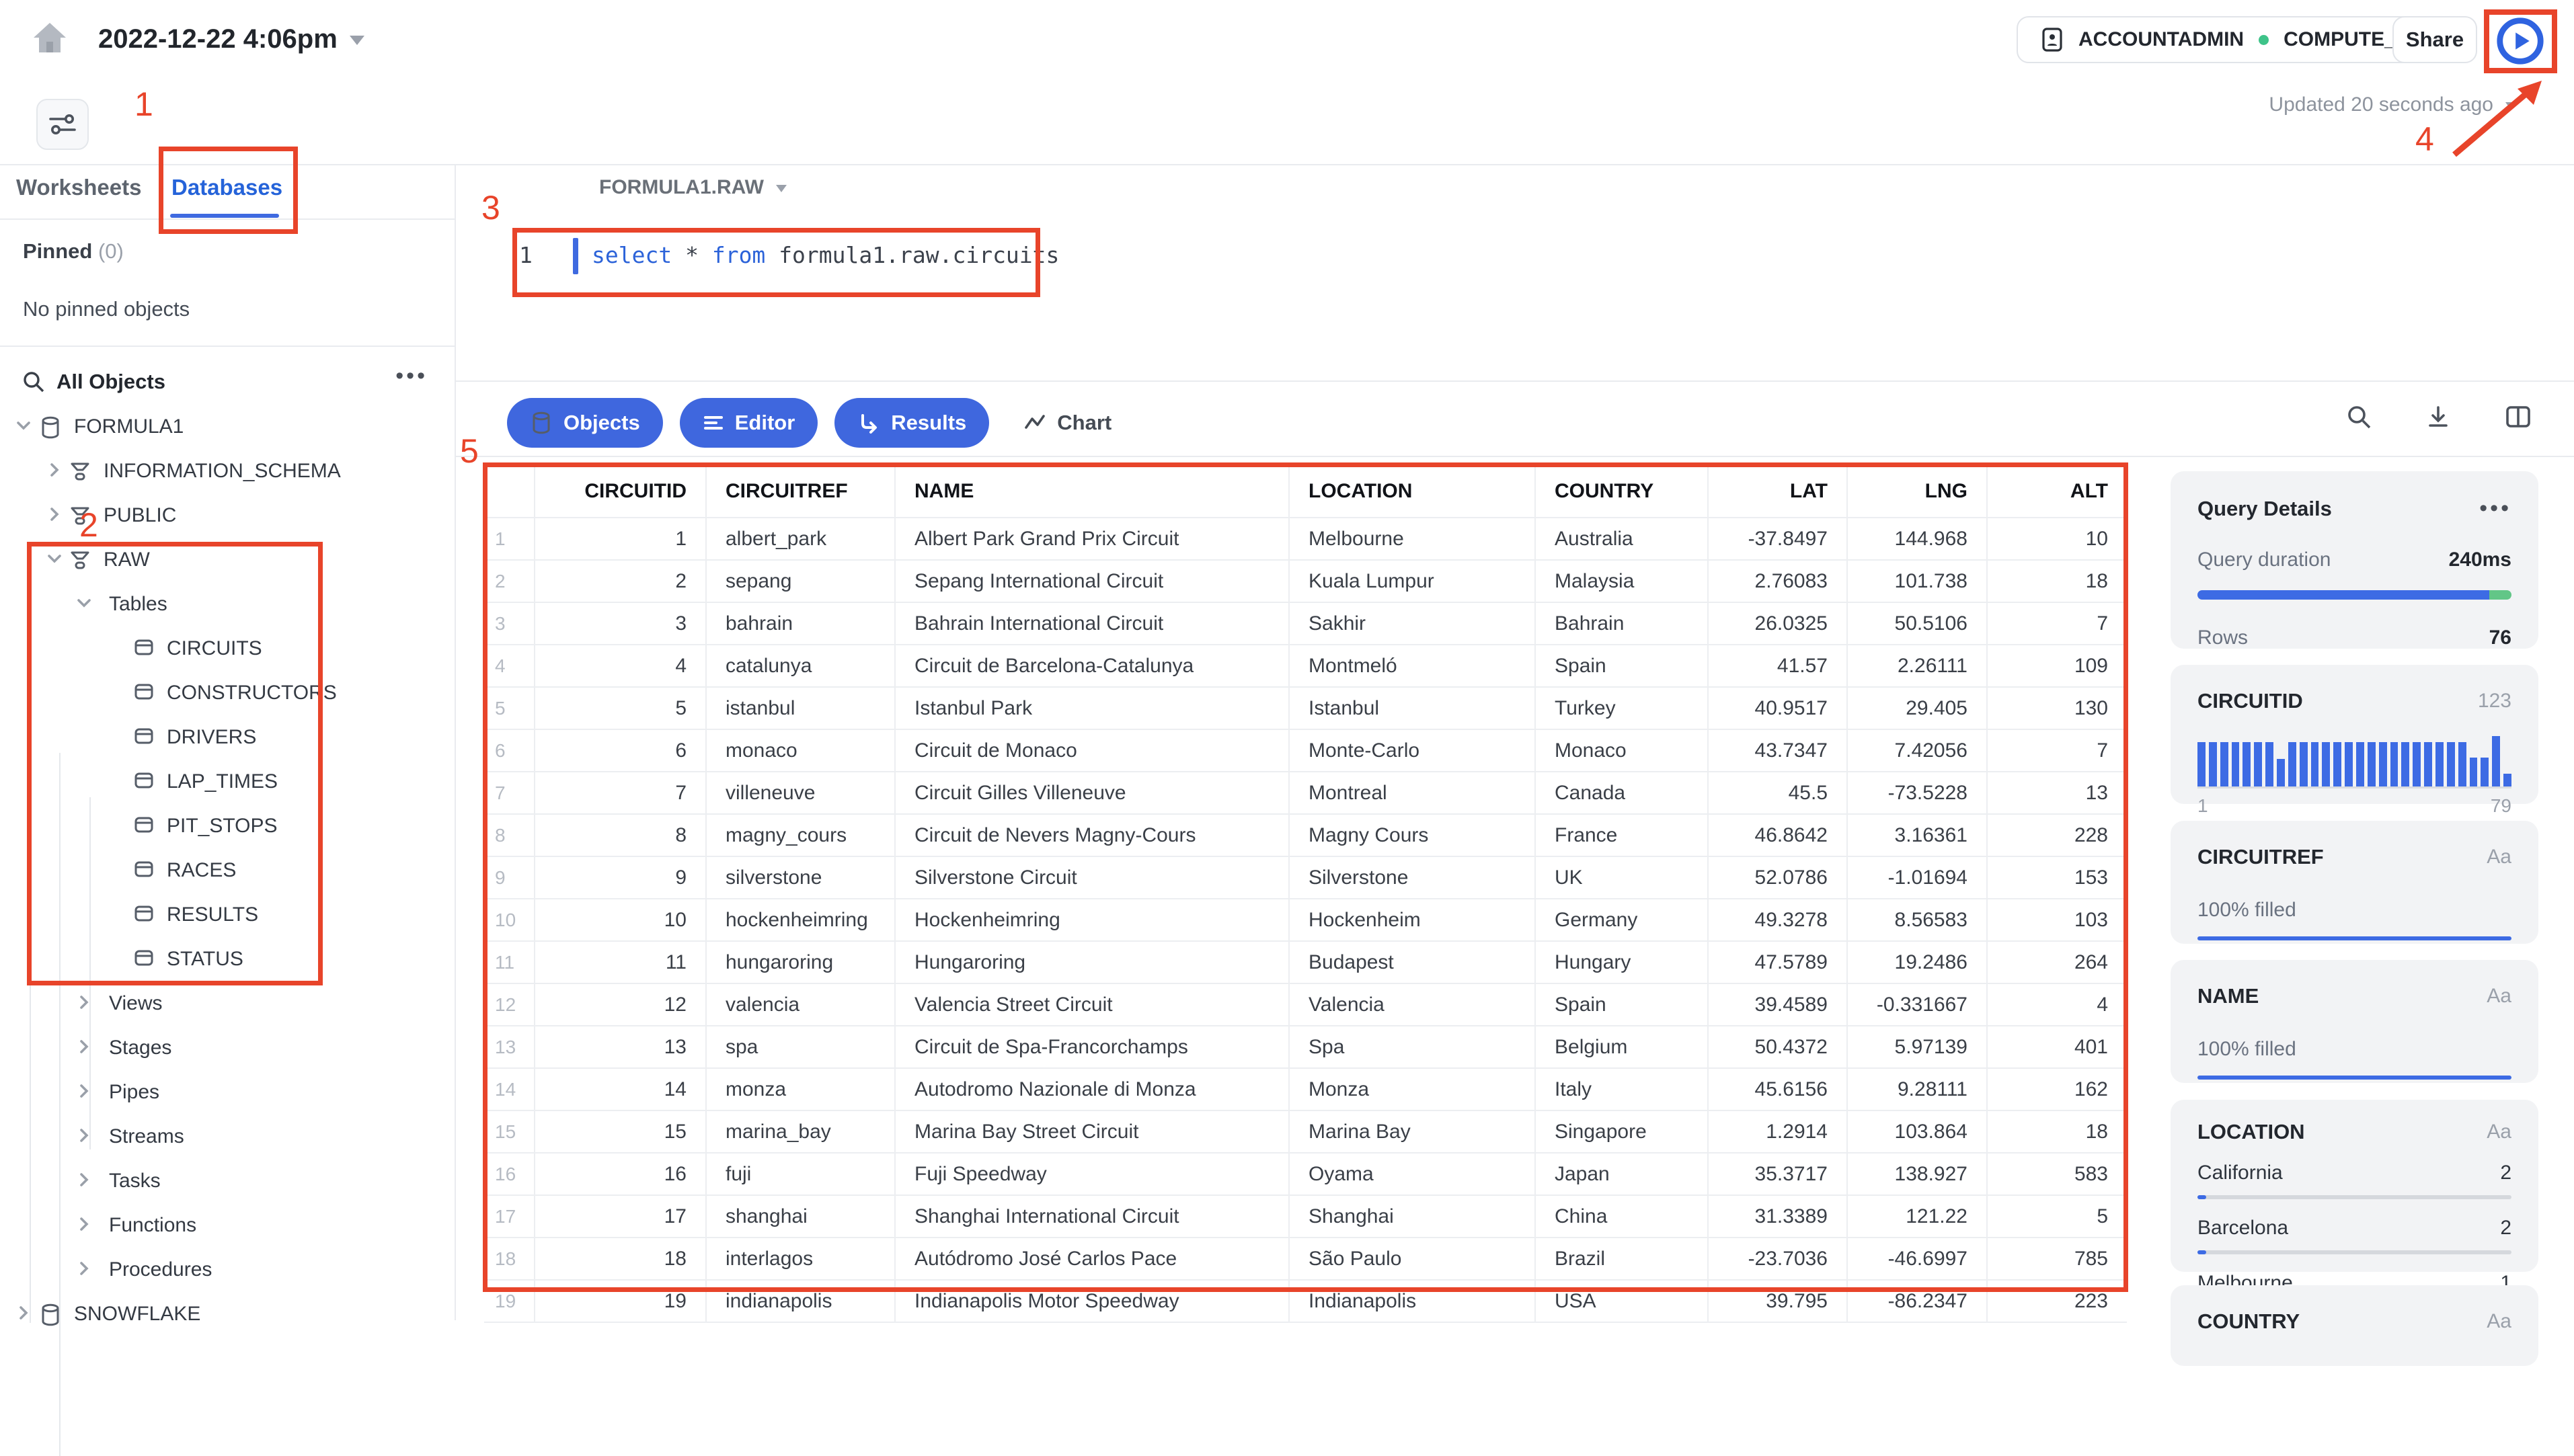 This screenshot has height=1456, width=2574. I want to click on table-cell: 9.28111, so click(1917, 1089).